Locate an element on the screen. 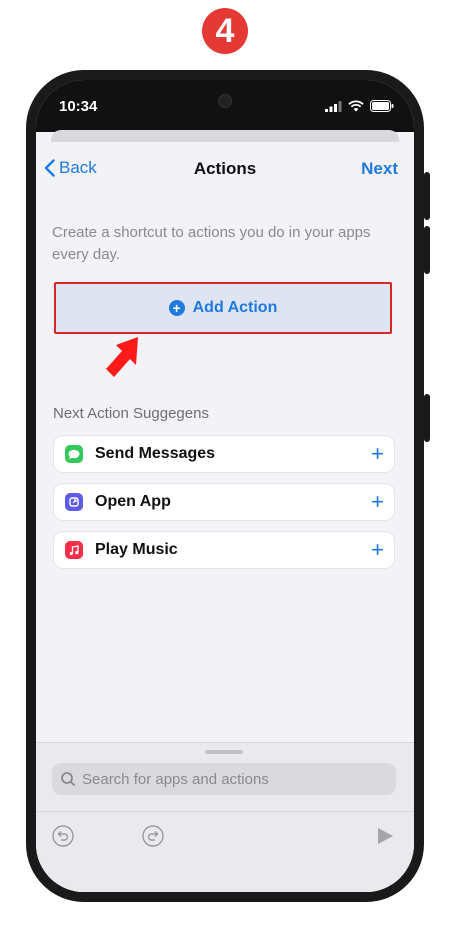 This screenshot has height=928, width=450. suggestion-label: Send Messages is located at coordinates (155, 453).